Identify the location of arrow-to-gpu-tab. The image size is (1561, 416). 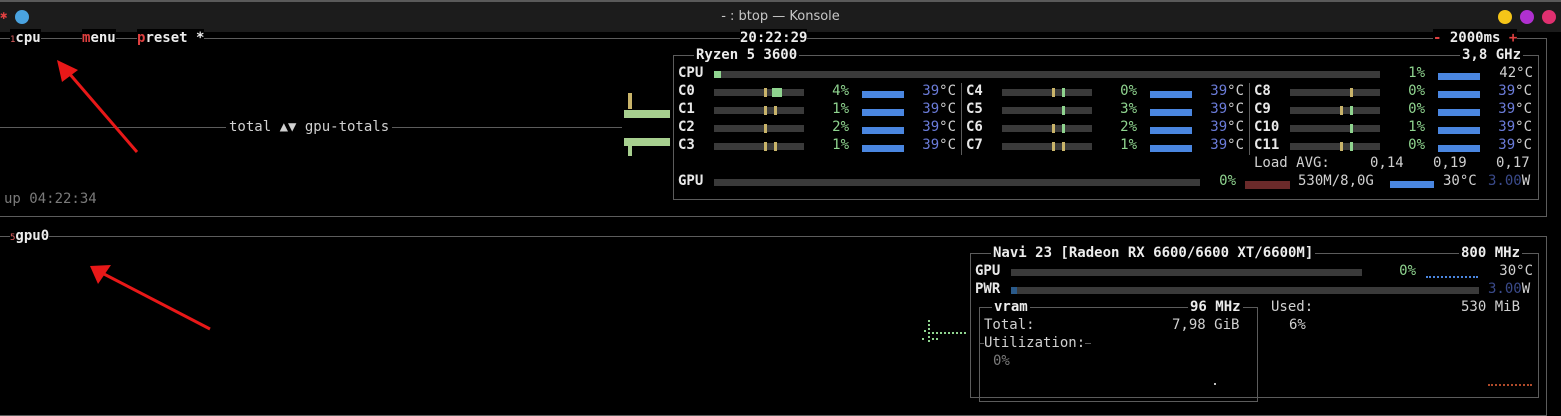
(156, 301).